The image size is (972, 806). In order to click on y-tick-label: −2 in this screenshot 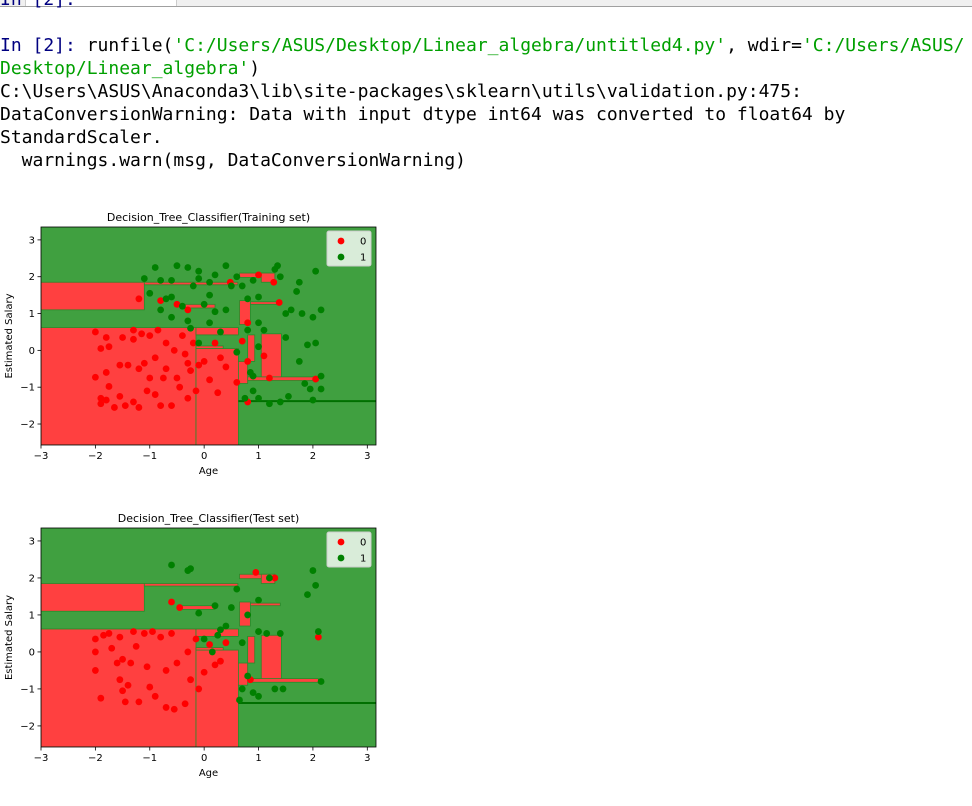, I will do `click(27, 425)`.